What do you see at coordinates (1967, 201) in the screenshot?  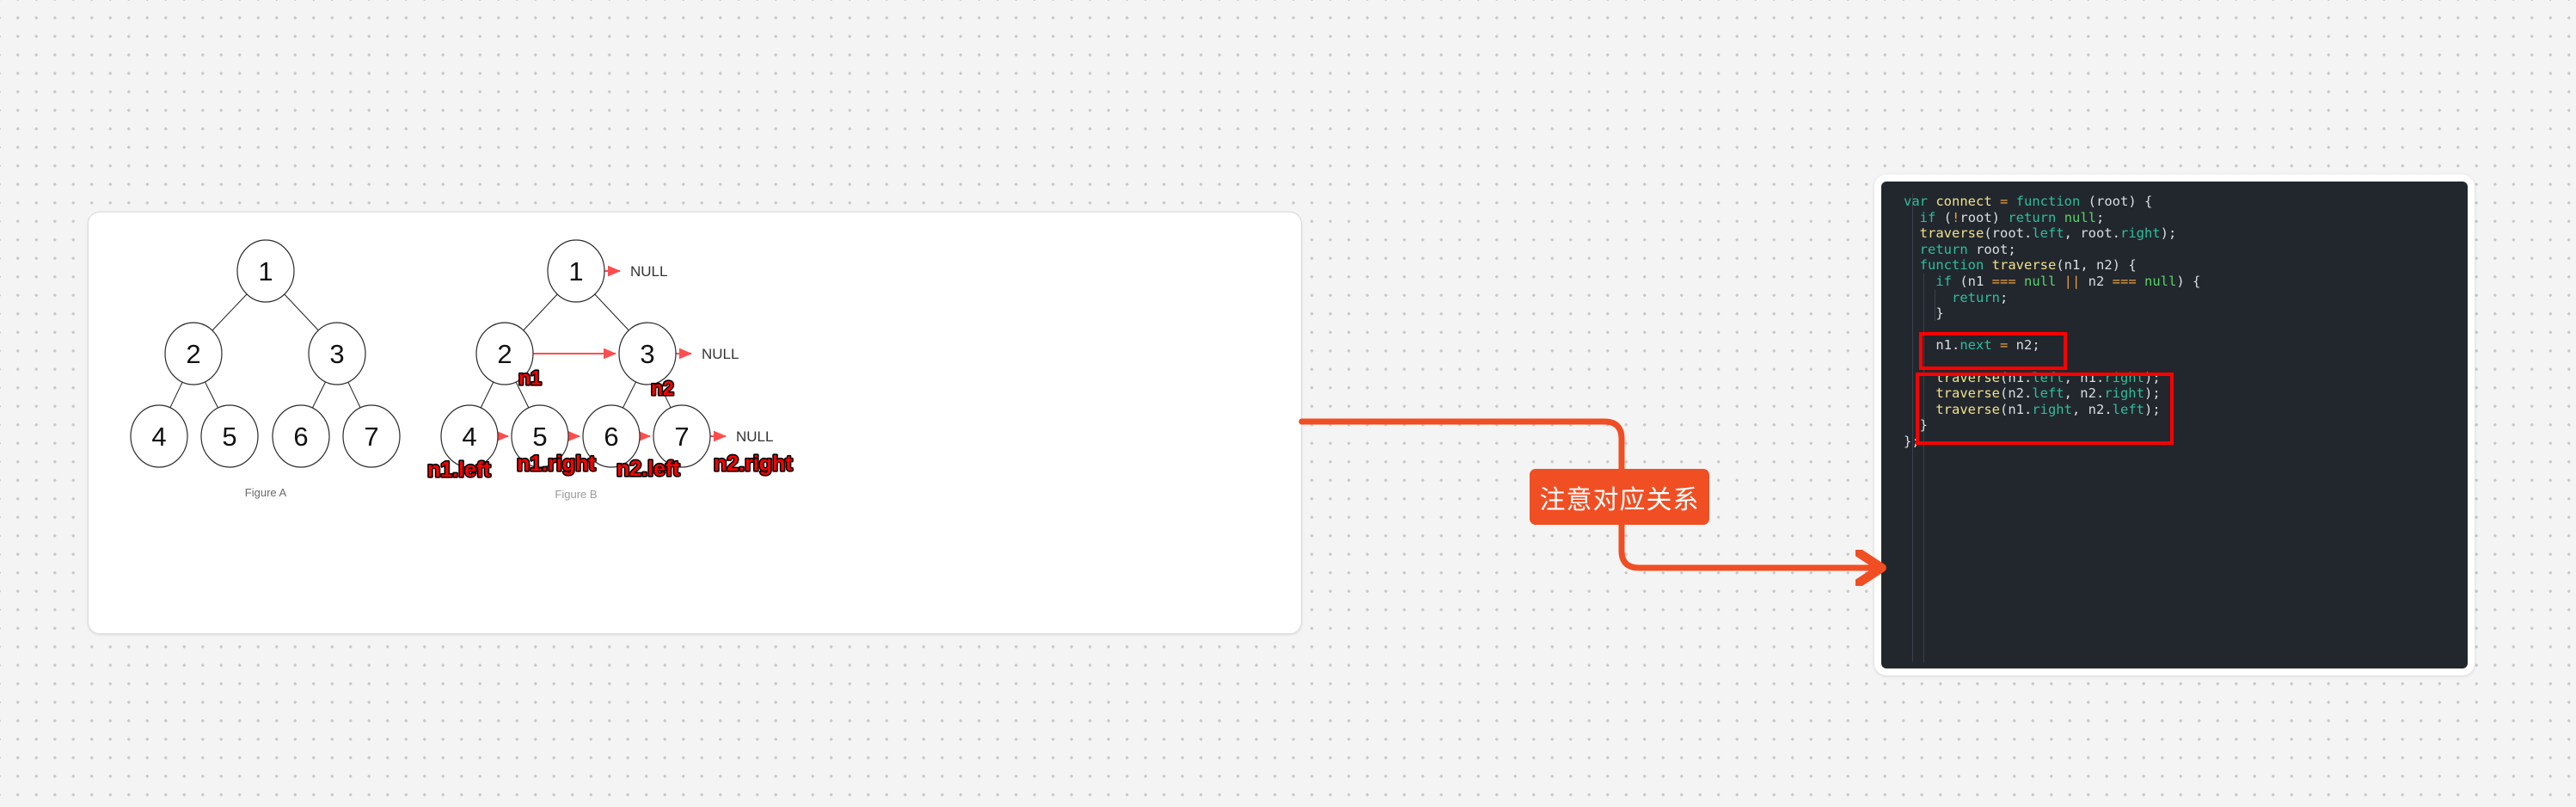 I see `code-token: connect` at bounding box center [1967, 201].